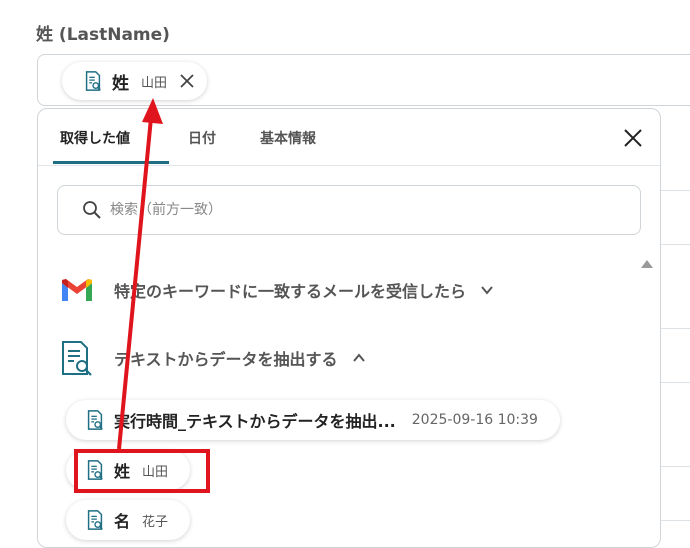  What do you see at coordinates (154, 83) in the screenshot?
I see `chip-value: 山田` at bounding box center [154, 83].